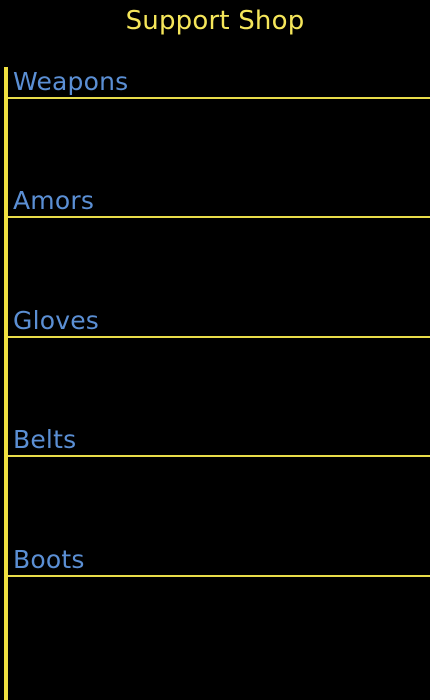 The image size is (430, 700). What do you see at coordinates (219, 79) in the screenshot?
I see `category-weapons: Weapons` at bounding box center [219, 79].